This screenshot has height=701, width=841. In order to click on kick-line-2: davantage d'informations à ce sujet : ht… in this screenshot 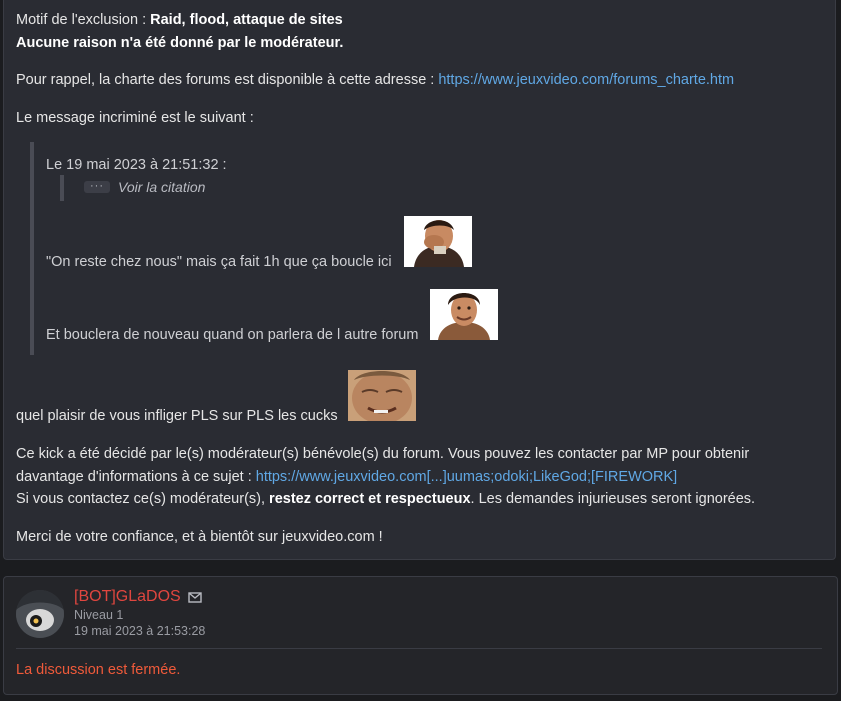, I will do `click(346, 477)`.